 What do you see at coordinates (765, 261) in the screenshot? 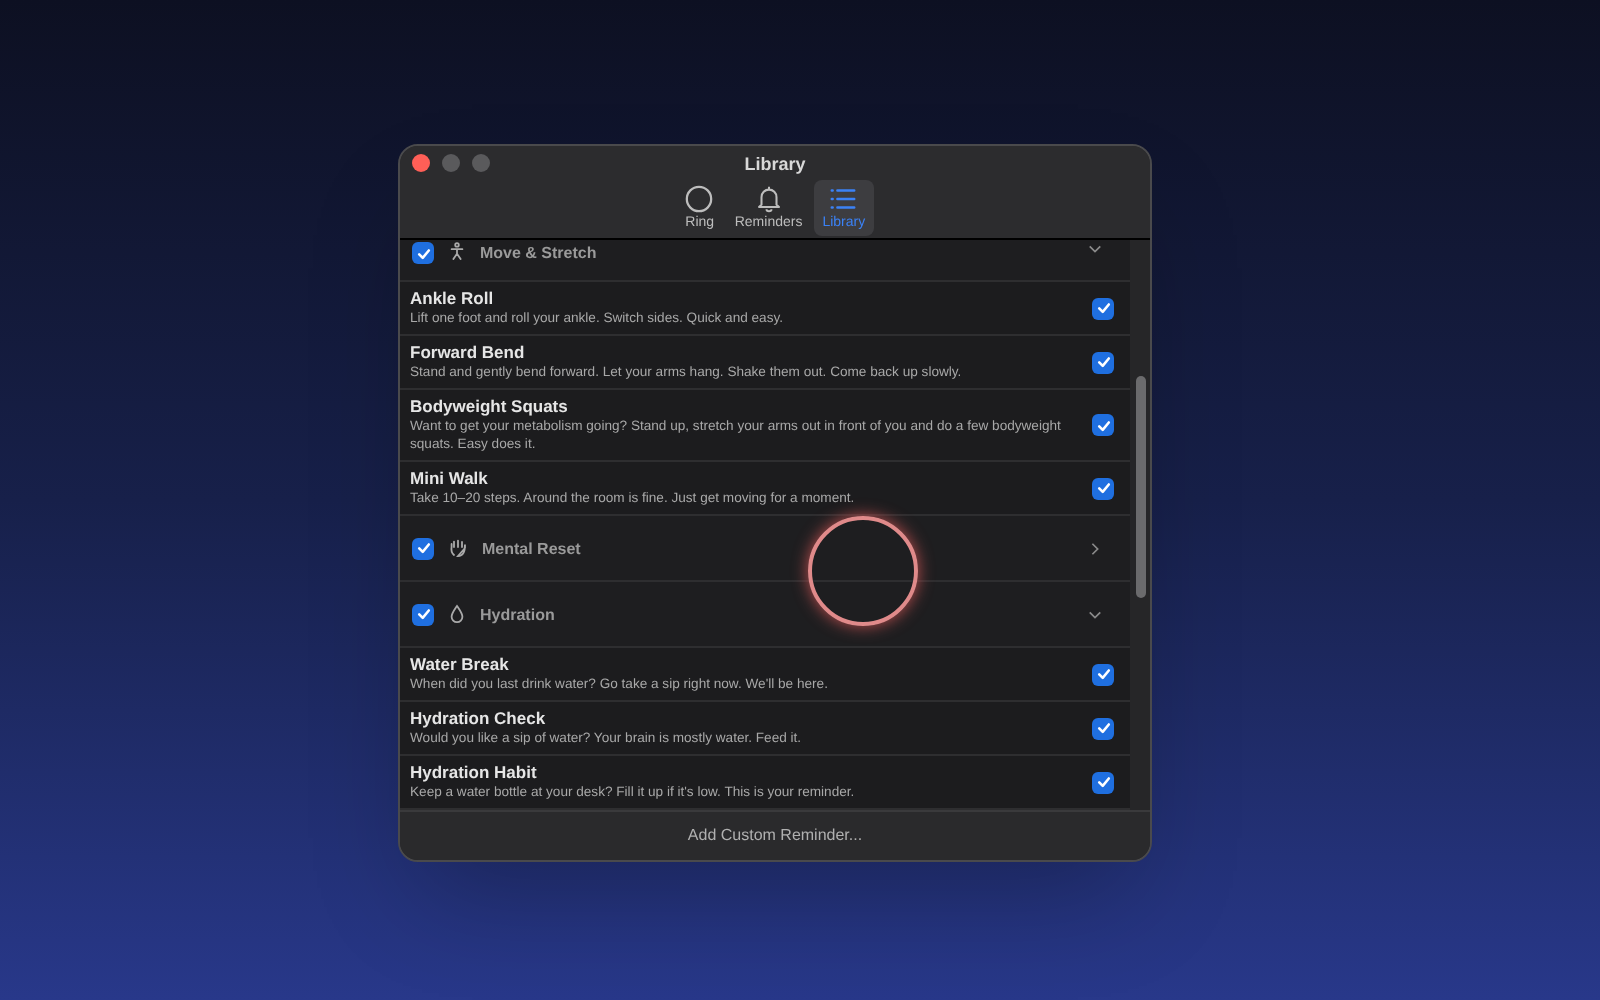
I see `group-header: Move & Stretch` at bounding box center [765, 261].